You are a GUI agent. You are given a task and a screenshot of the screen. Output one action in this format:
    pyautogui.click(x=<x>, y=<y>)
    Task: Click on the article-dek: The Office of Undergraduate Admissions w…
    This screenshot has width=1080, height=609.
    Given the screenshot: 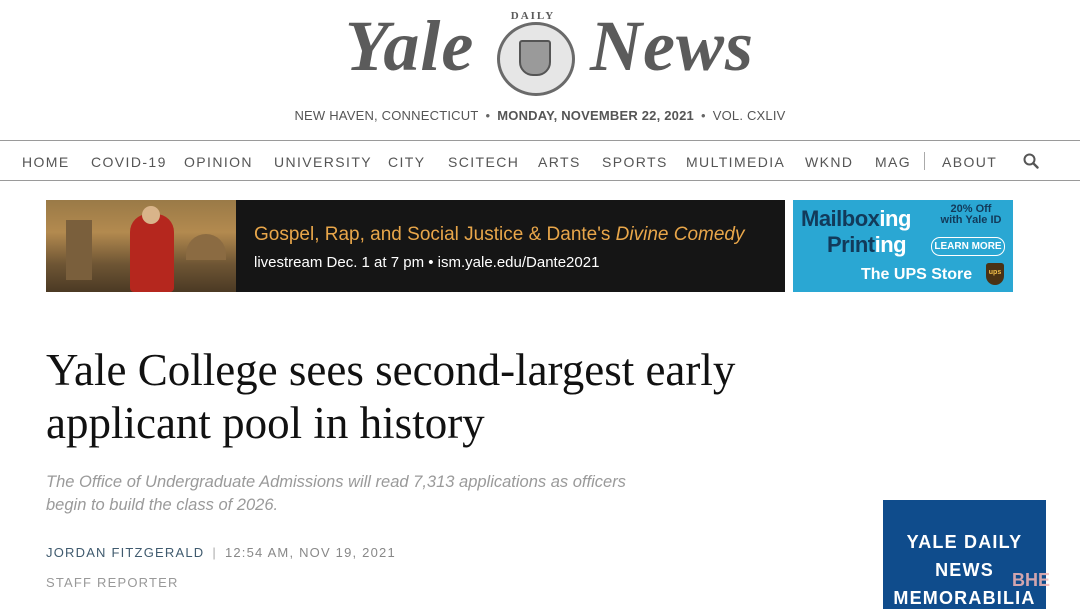 What is the action you would take?
    pyautogui.click(x=336, y=493)
    